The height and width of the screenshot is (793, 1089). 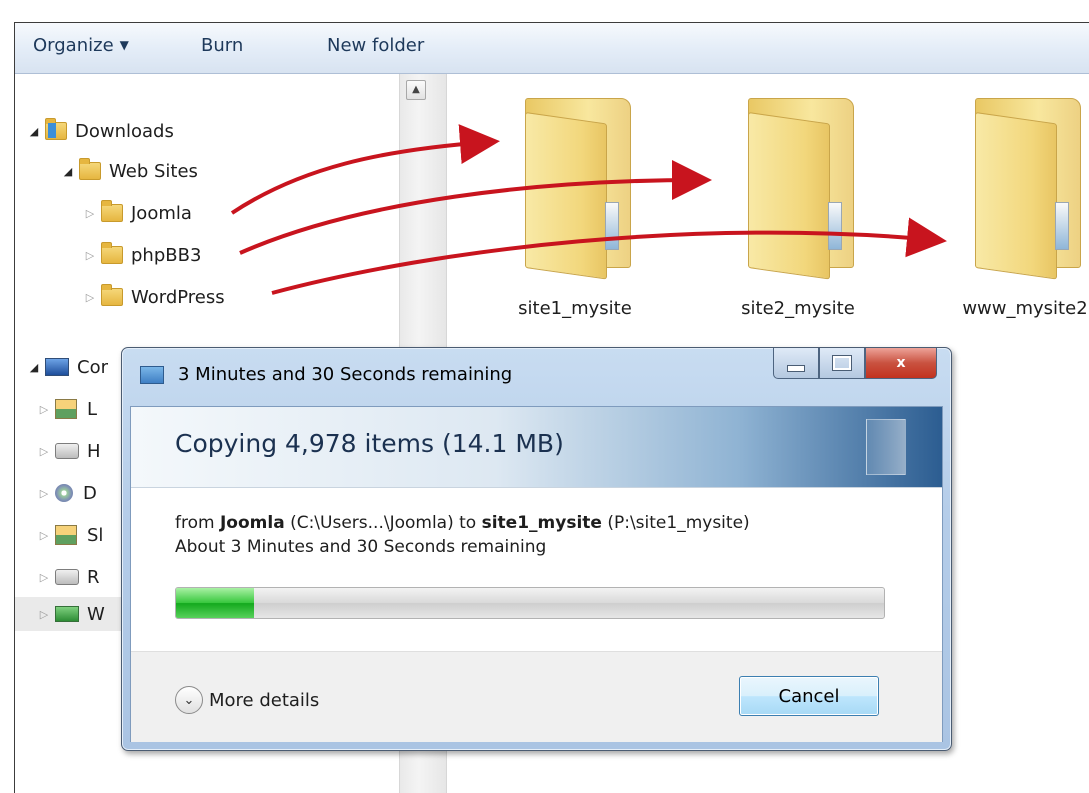 I want to click on nav-label: WordPress, so click(x=178, y=297).